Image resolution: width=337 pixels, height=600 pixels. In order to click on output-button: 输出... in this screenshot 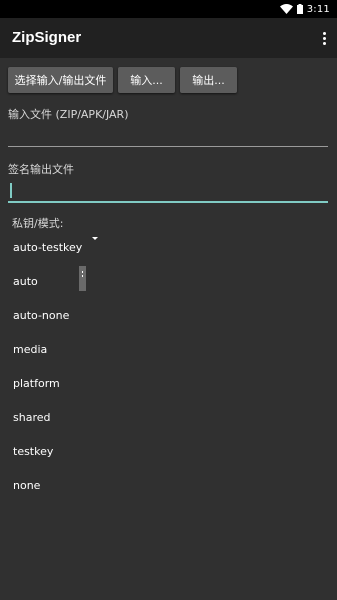, I will do `click(208, 80)`.